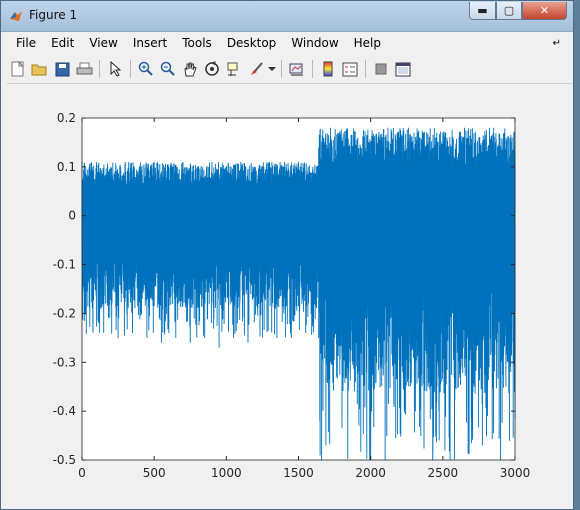 This screenshot has height=510, width=580. What do you see at coordinates (102, 44) in the screenshot?
I see `menu-view: View` at bounding box center [102, 44].